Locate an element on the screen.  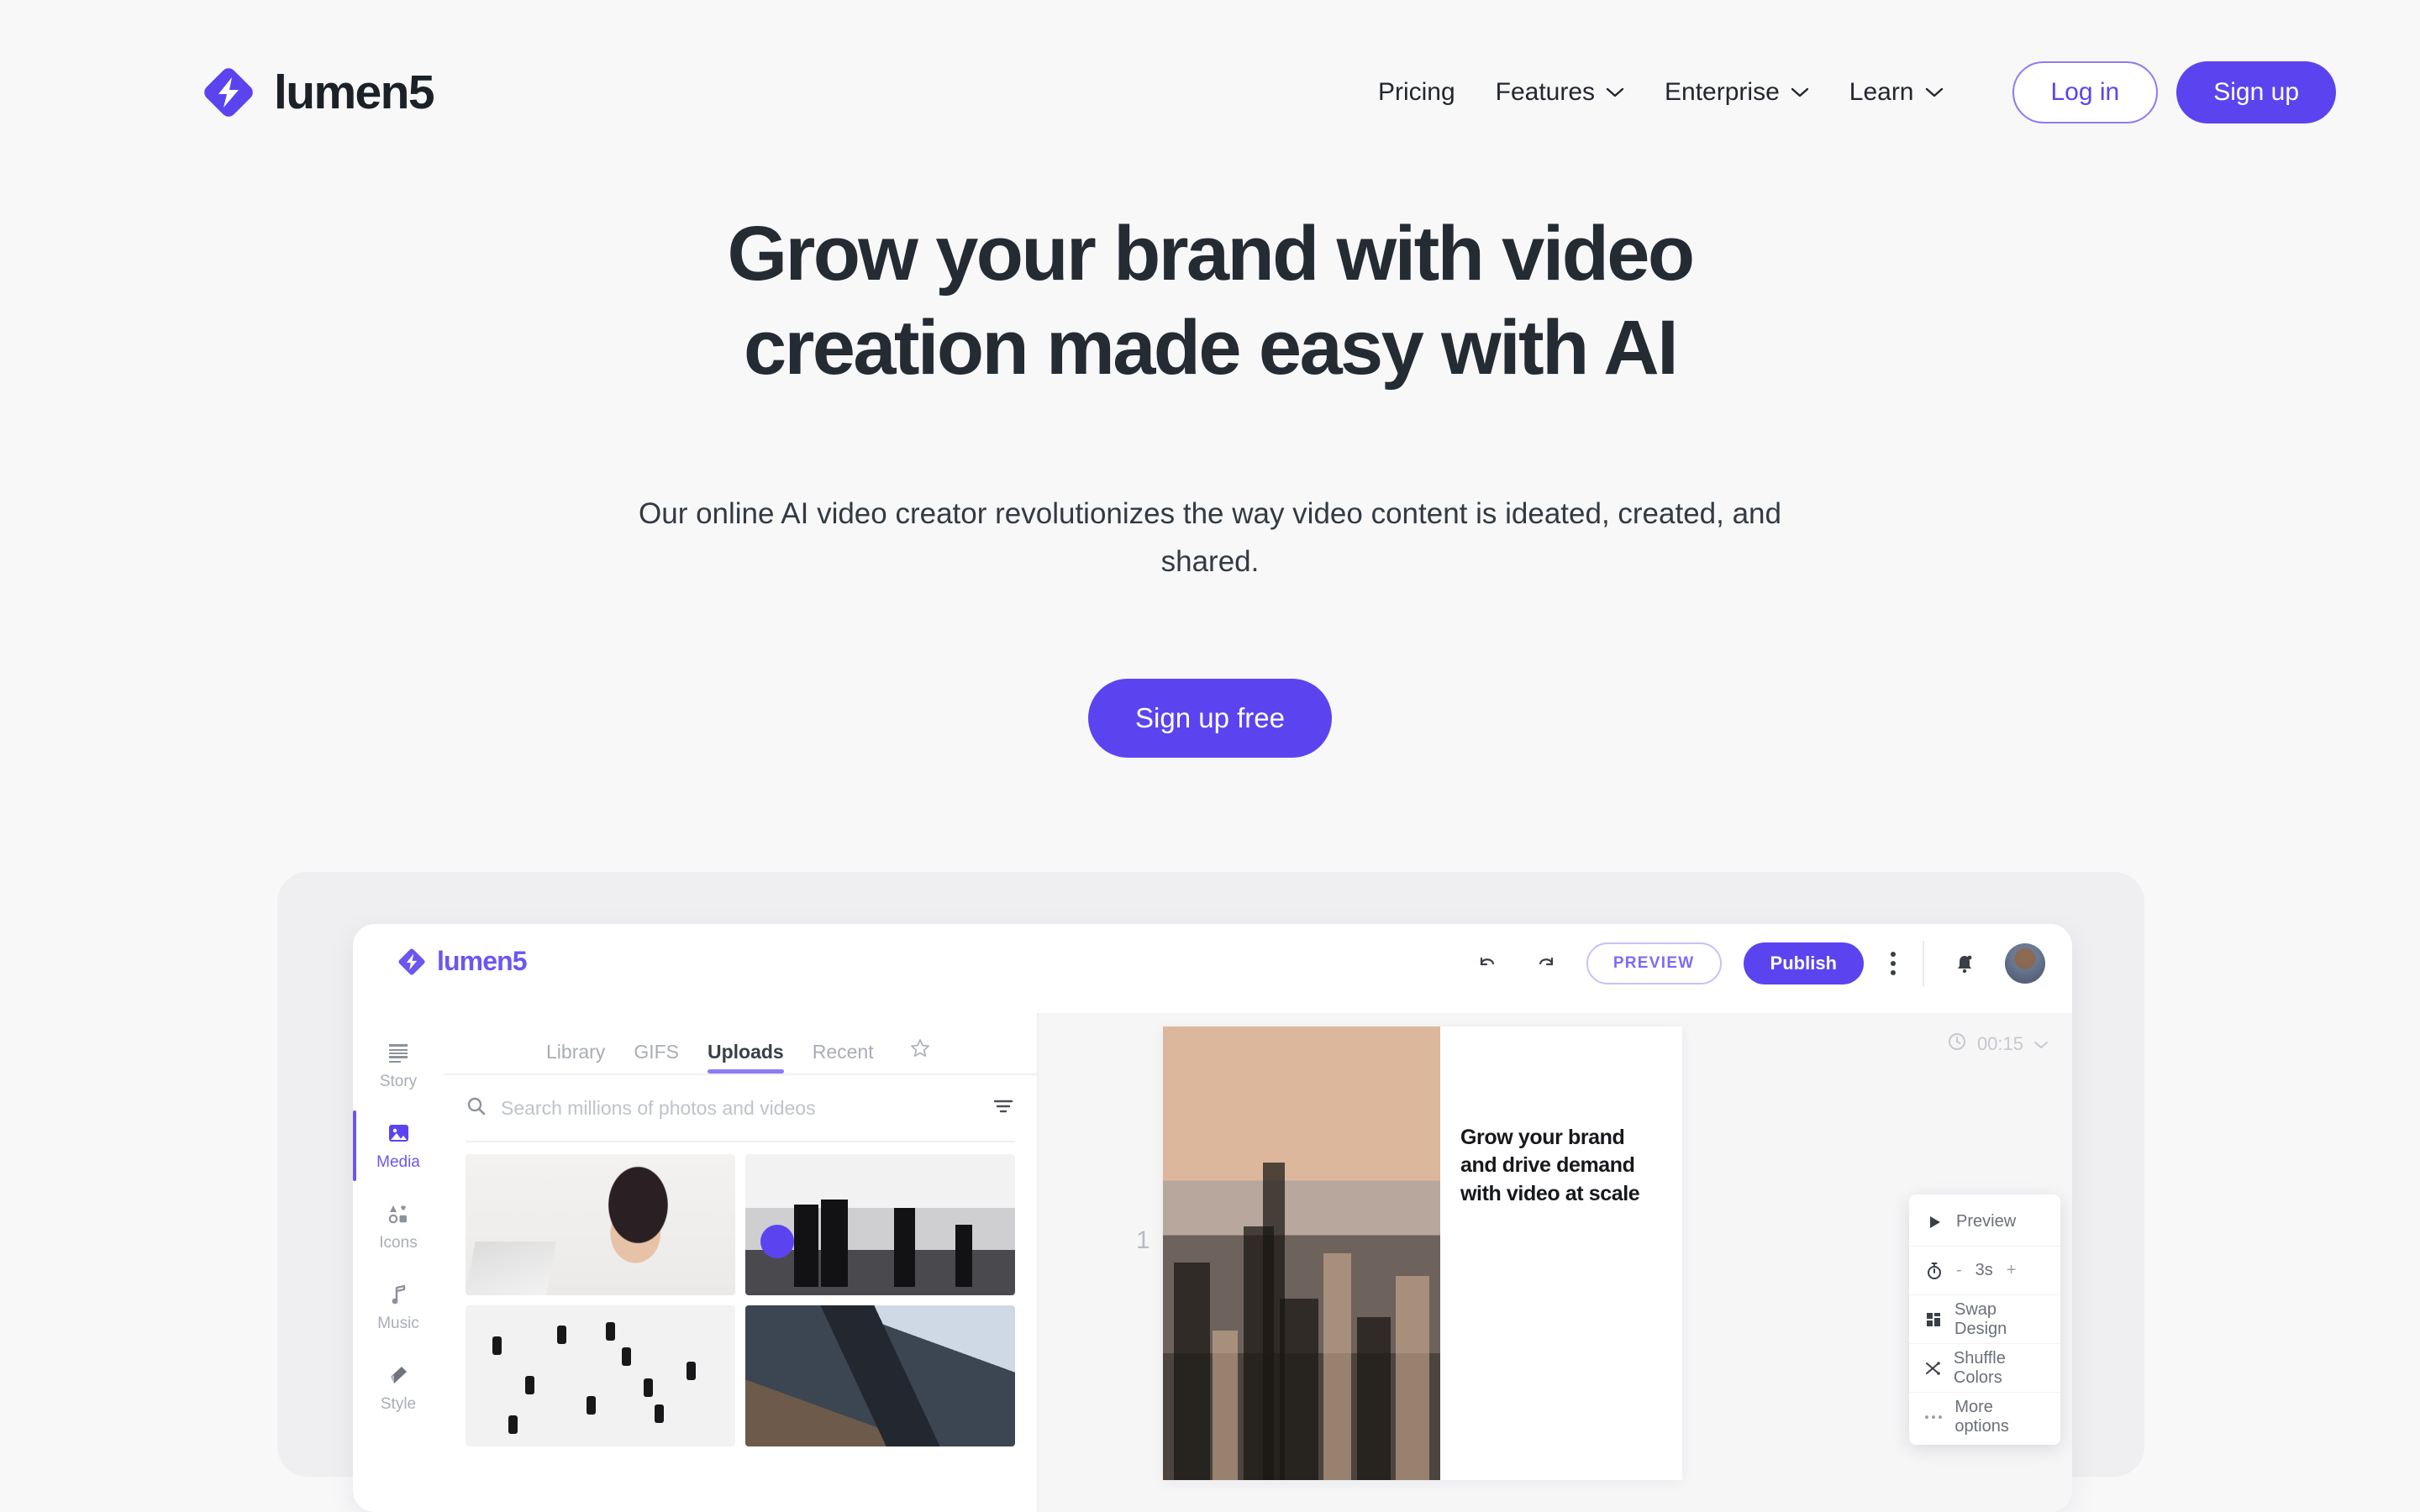
tab-recent: Recent is located at coordinates (843, 1057).